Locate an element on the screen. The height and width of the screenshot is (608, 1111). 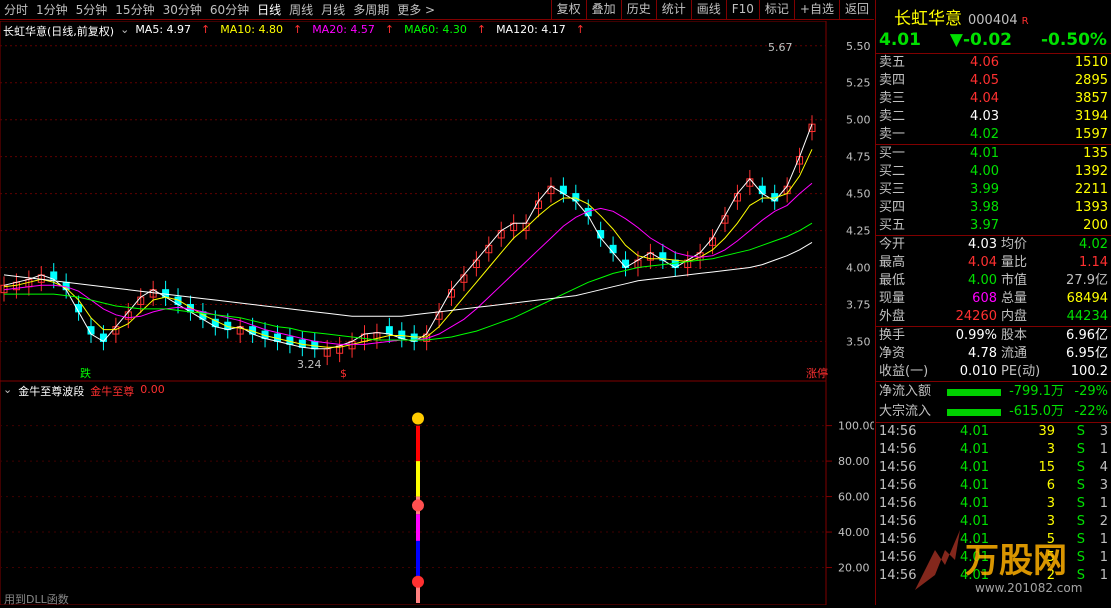
tab-period: 5分钟 is located at coordinates (92, 9).